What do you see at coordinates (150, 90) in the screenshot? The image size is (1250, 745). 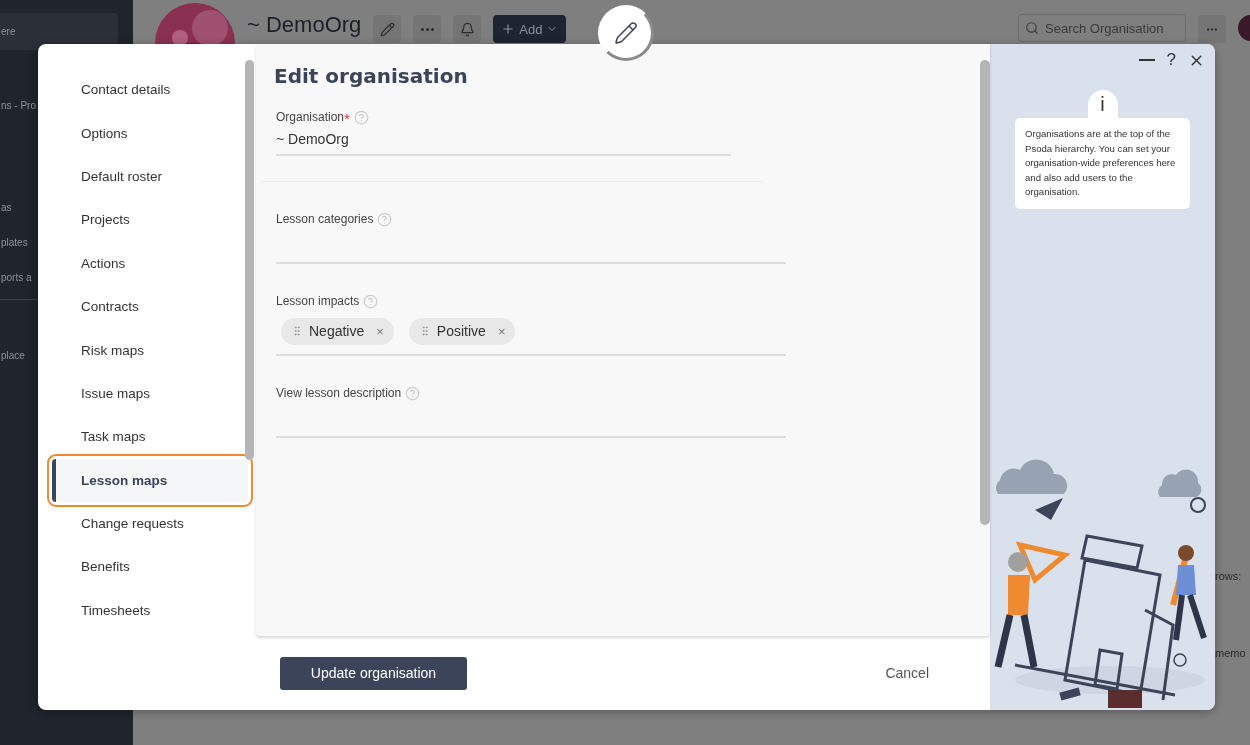 I see `nav-item: Contact details` at bounding box center [150, 90].